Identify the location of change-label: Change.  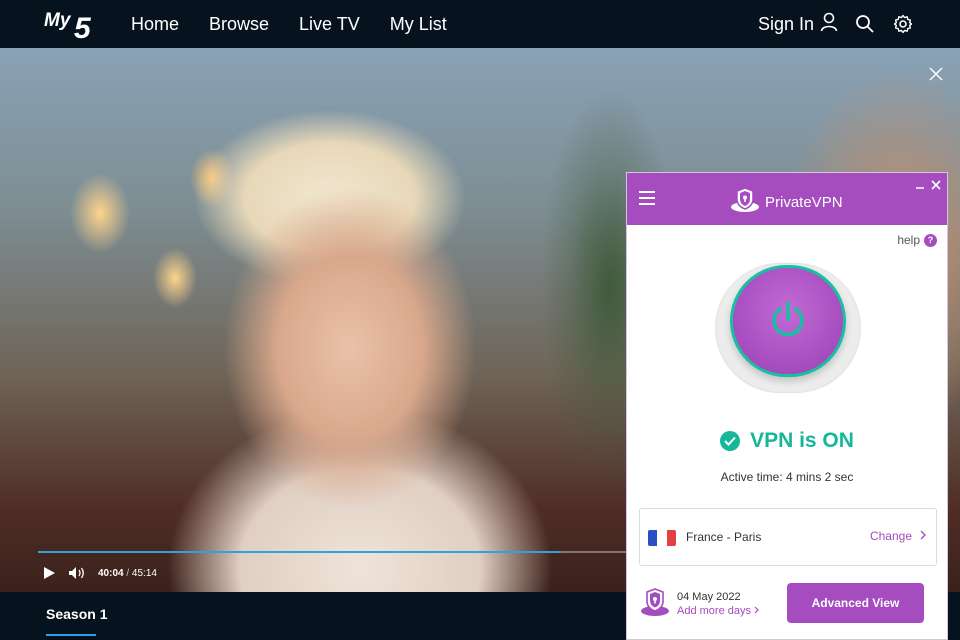
(890, 536).